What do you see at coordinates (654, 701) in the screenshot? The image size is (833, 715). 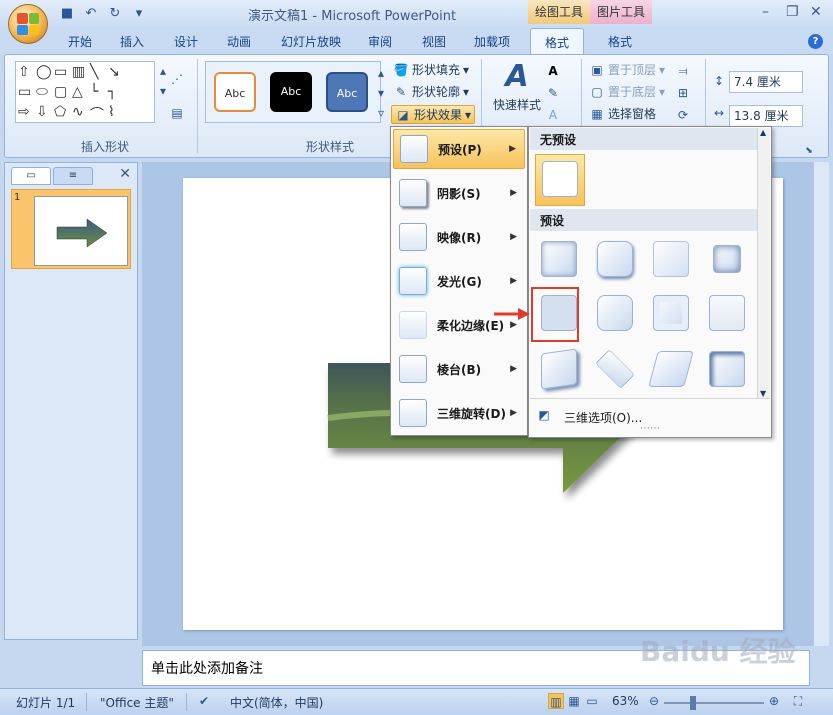 I see `zoom-out-icon: ⊖` at bounding box center [654, 701].